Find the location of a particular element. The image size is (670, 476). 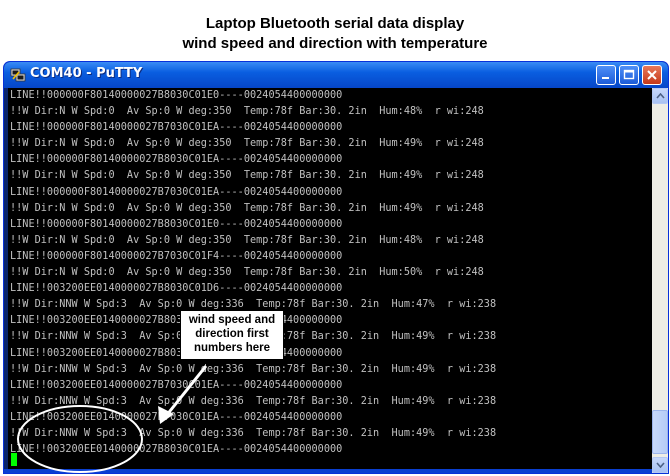

terminal-cursor is located at coordinates (14, 459).